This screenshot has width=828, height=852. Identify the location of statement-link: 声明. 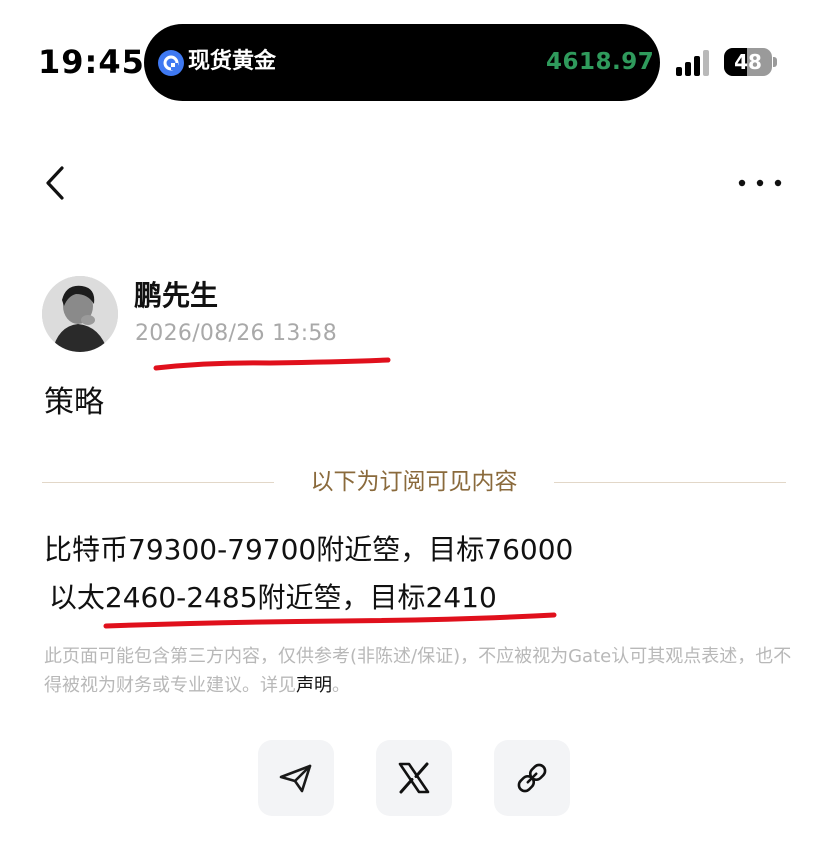
(314, 685).